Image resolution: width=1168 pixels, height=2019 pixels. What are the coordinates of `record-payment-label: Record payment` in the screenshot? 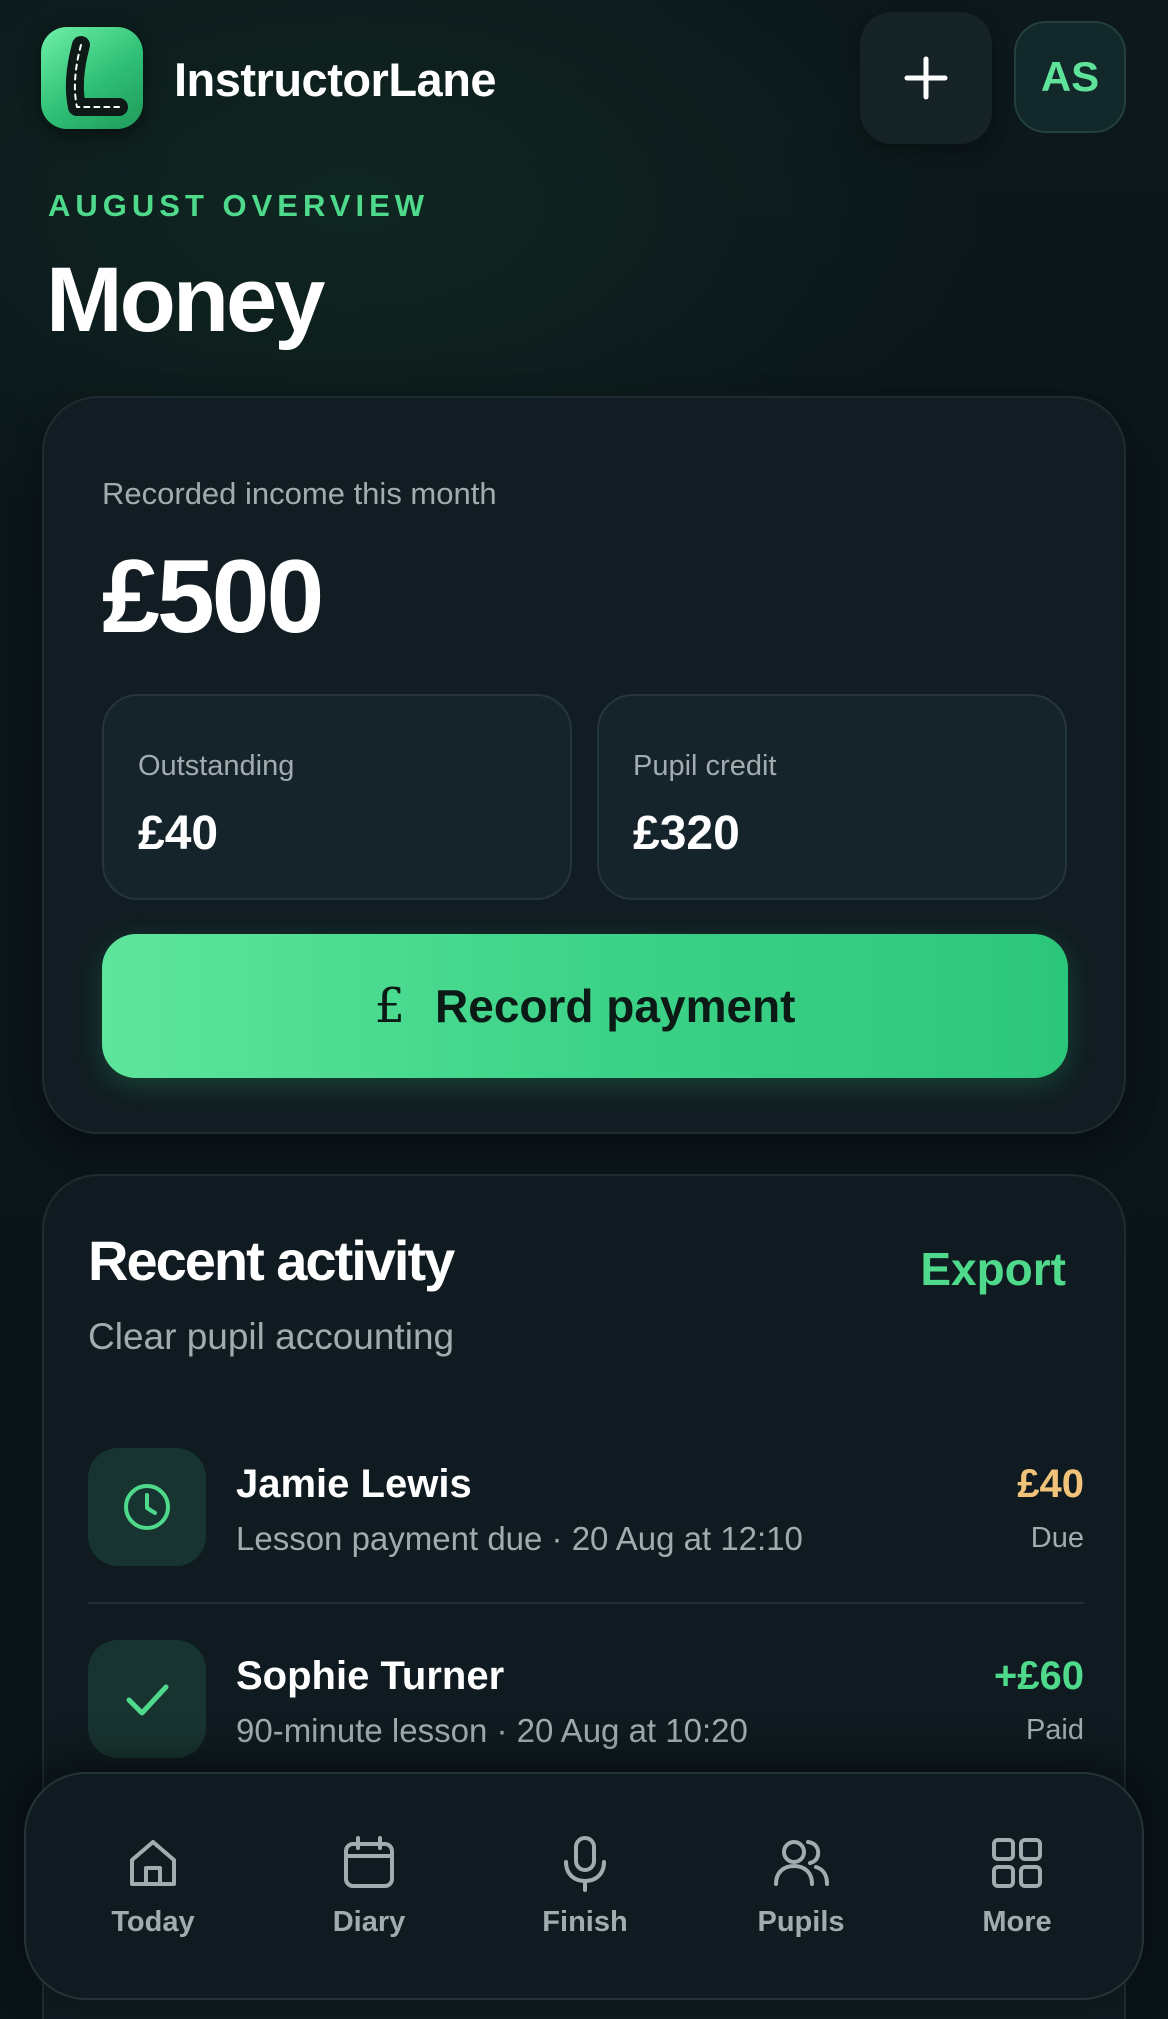 It's located at (615, 1006).